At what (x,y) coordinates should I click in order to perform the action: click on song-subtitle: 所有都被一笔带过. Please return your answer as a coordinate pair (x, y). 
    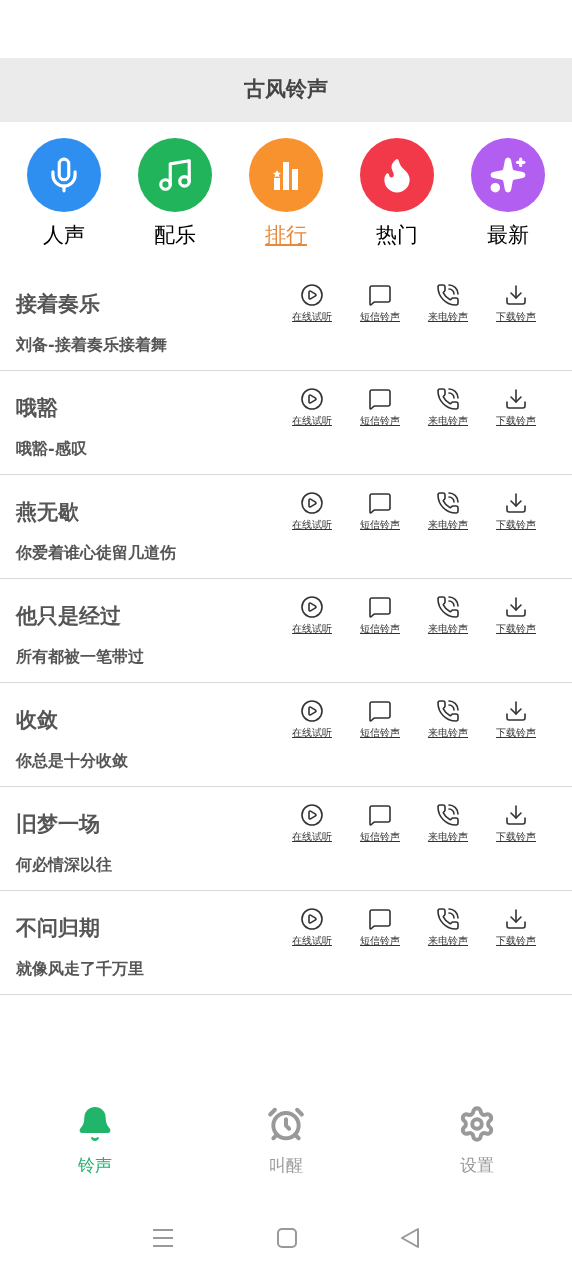
    Looking at the image, I should click on (80, 656).